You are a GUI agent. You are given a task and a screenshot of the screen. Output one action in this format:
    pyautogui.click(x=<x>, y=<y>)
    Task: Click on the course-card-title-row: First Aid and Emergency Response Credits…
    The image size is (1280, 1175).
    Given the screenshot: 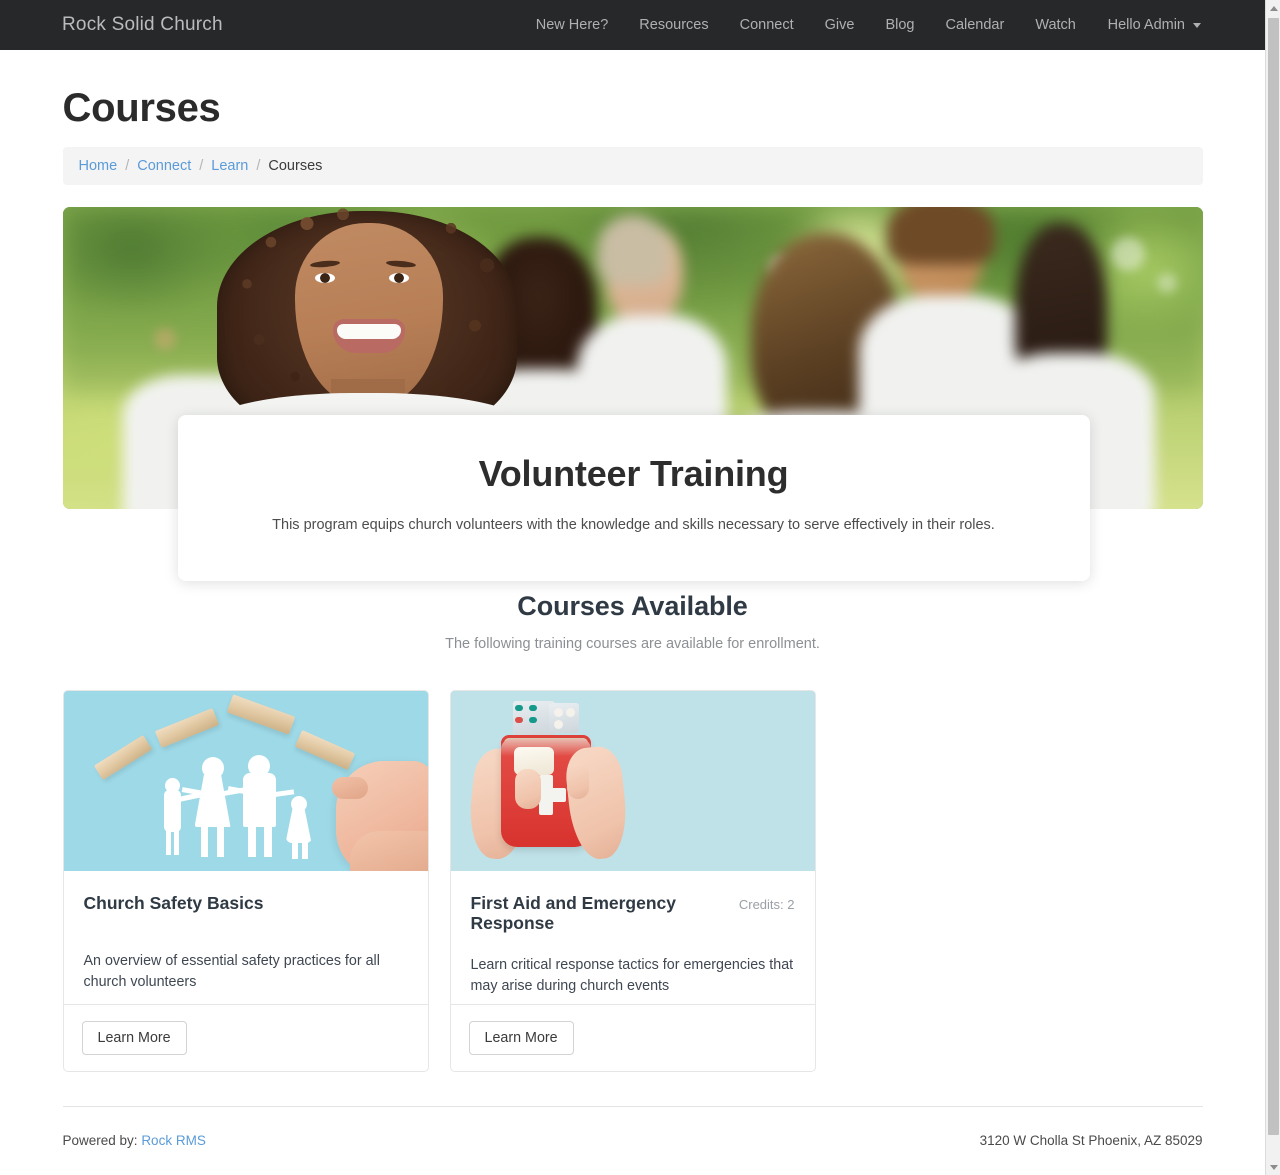 What is the action you would take?
    pyautogui.click(x=633, y=913)
    